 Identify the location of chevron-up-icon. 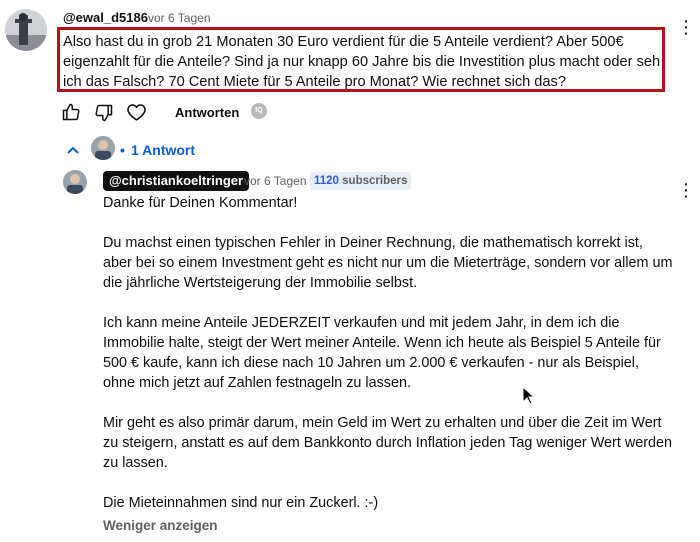
(73, 152).